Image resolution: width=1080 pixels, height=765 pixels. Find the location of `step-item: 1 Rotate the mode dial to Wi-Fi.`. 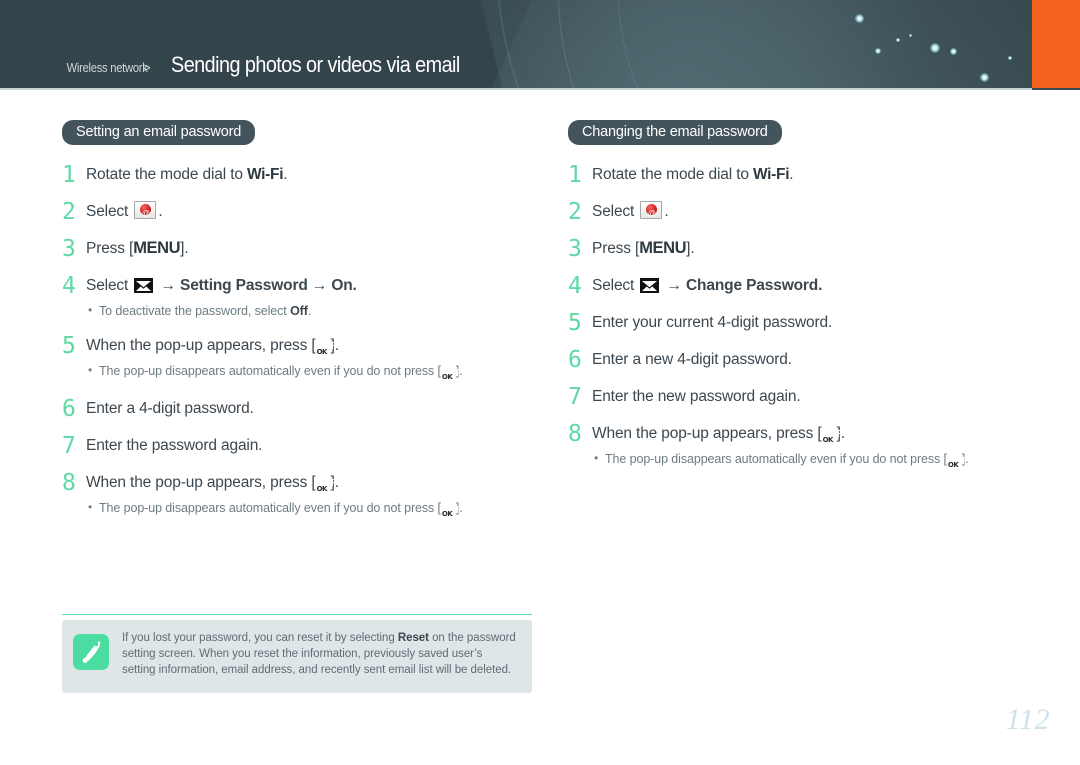

step-item: 1 Rotate the mode dial to Wi-Fi. is located at coordinates (297, 175).